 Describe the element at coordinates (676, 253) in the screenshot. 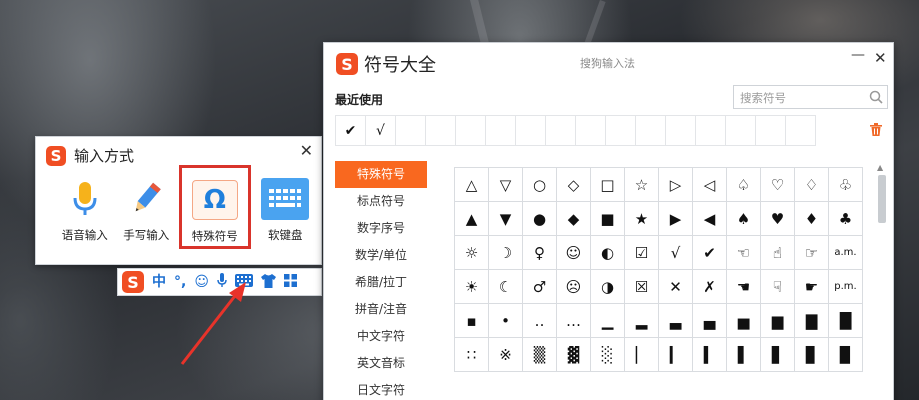

I see `symbol-cell: √` at that location.